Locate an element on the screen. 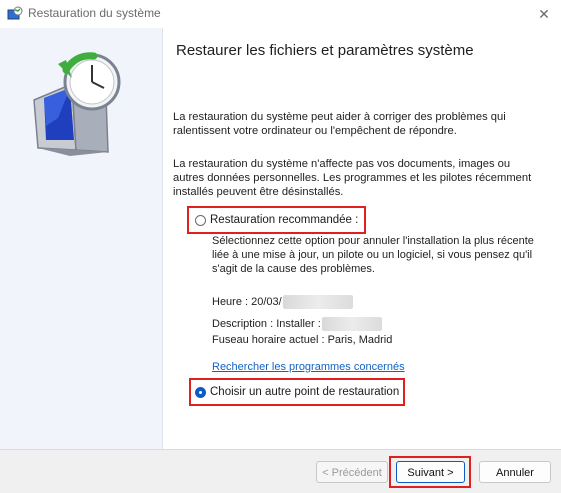 The height and width of the screenshot is (493, 561). recommended-restore-option: Restauration recommandée : is located at coordinates (277, 220).